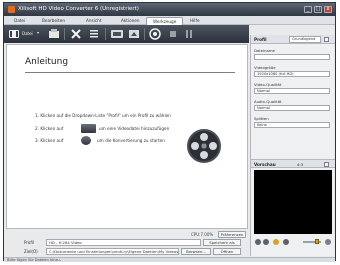 The height and width of the screenshot is (265, 340). What do you see at coordinates (76, 34) in the screenshot?
I see `delete-icon` at bounding box center [76, 34].